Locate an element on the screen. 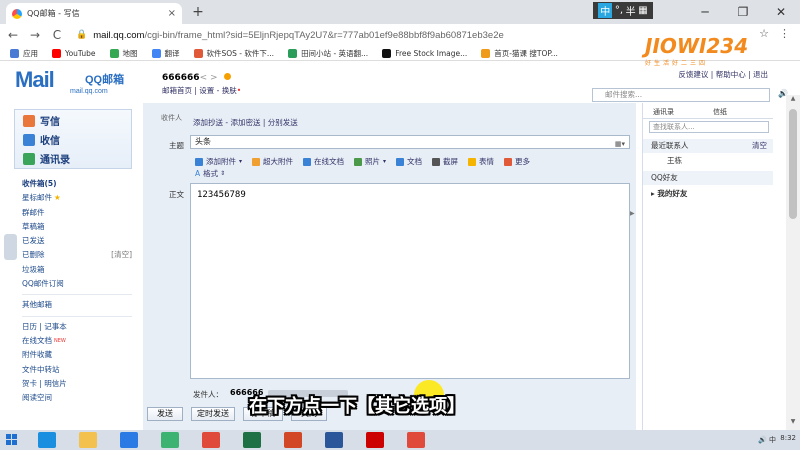 The image size is (800, 450). explorer-taskbar-icon is located at coordinates (88, 440).